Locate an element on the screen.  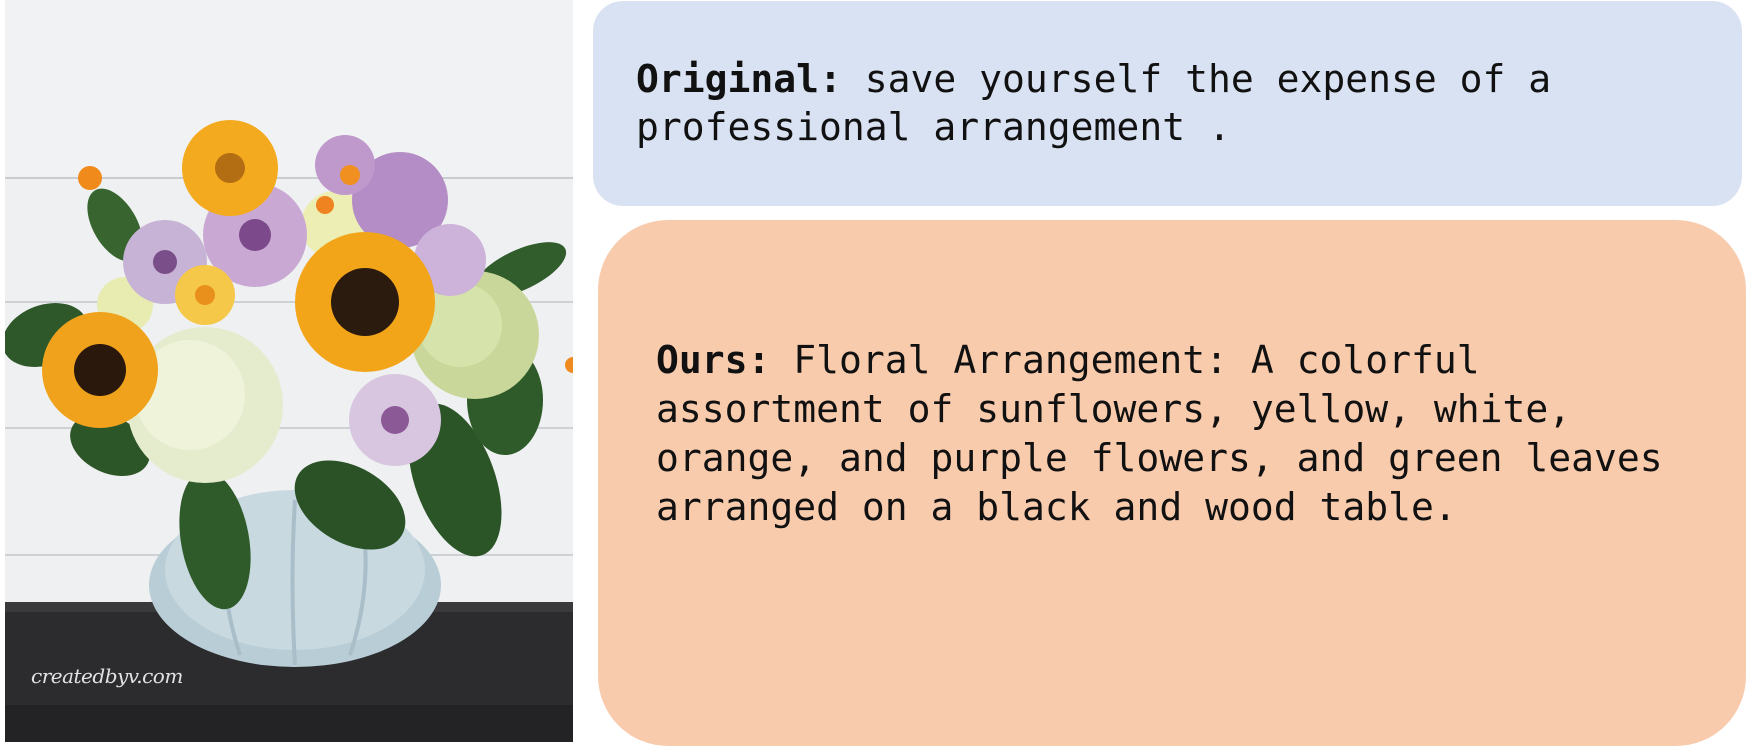
original-caption-label: Original: is located at coordinates (739, 79).